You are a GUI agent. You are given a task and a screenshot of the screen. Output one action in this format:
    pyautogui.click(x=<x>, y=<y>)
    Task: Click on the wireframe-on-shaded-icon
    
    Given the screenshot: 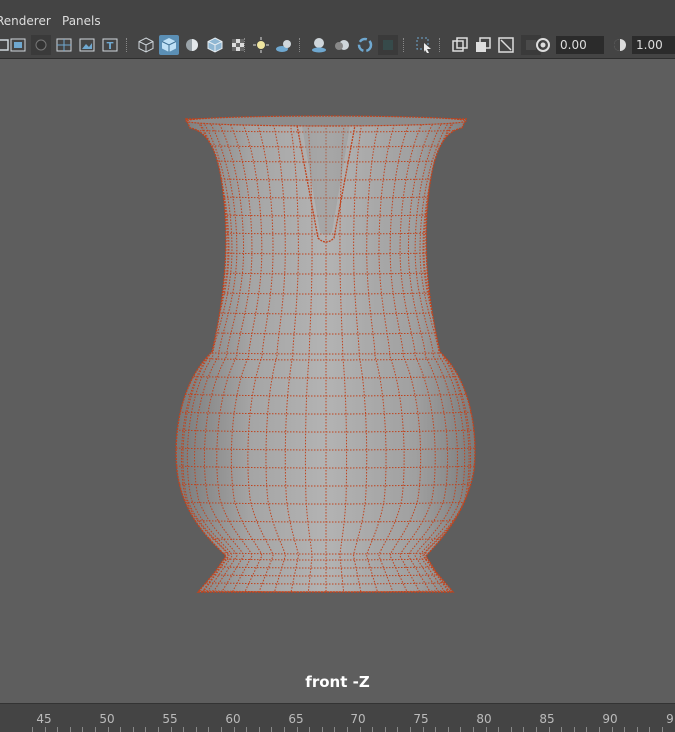 What is the action you would take?
    pyautogui.click(x=215, y=45)
    